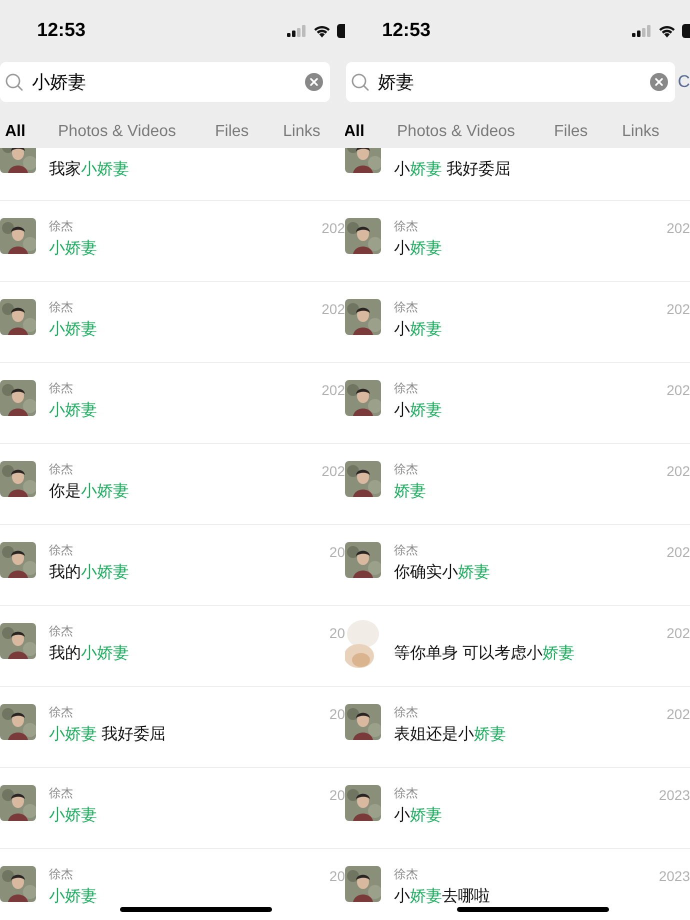 This screenshot has height=920, width=690. What do you see at coordinates (484, 654) in the screenshot?
I see `message-text: 等你单身 可以考虑小娇妻` at bounding box center [484, 654].